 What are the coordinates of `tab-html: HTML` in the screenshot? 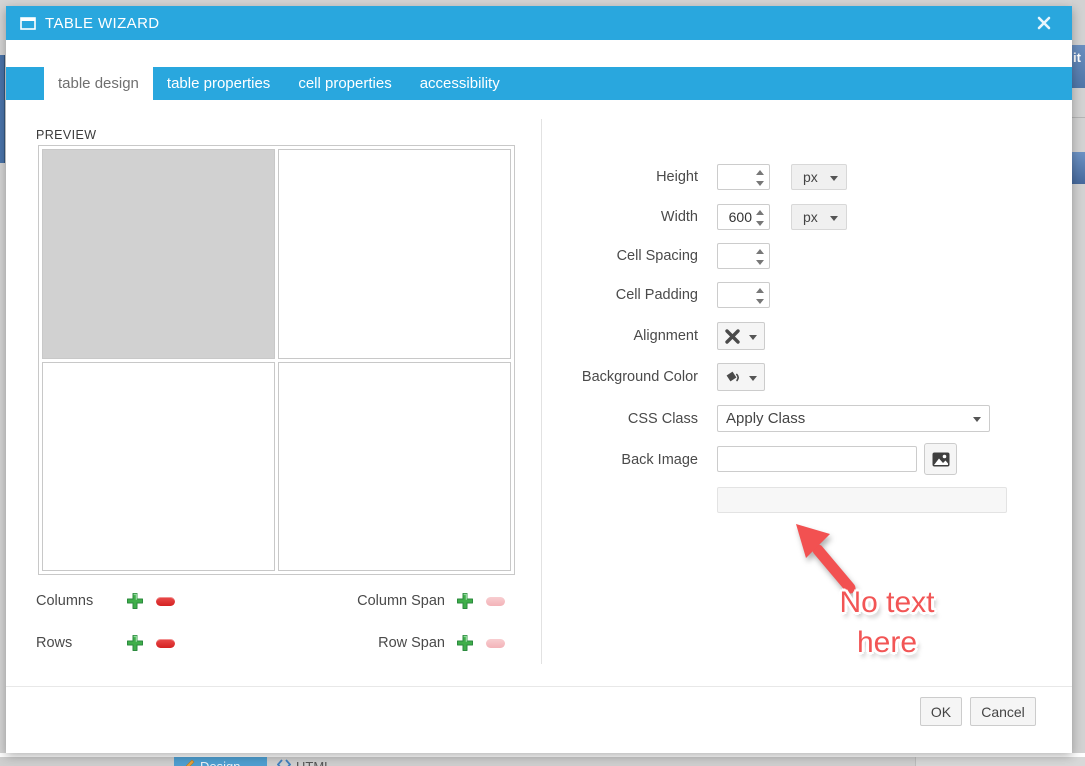 It's located at (306, 761).